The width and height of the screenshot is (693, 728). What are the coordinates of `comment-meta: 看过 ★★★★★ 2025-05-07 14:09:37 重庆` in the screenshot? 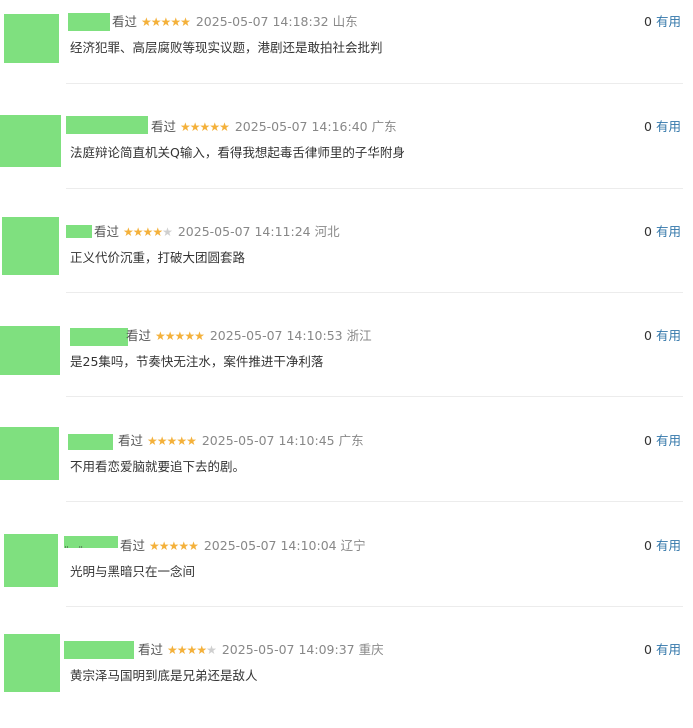 It's located at (261, 650).